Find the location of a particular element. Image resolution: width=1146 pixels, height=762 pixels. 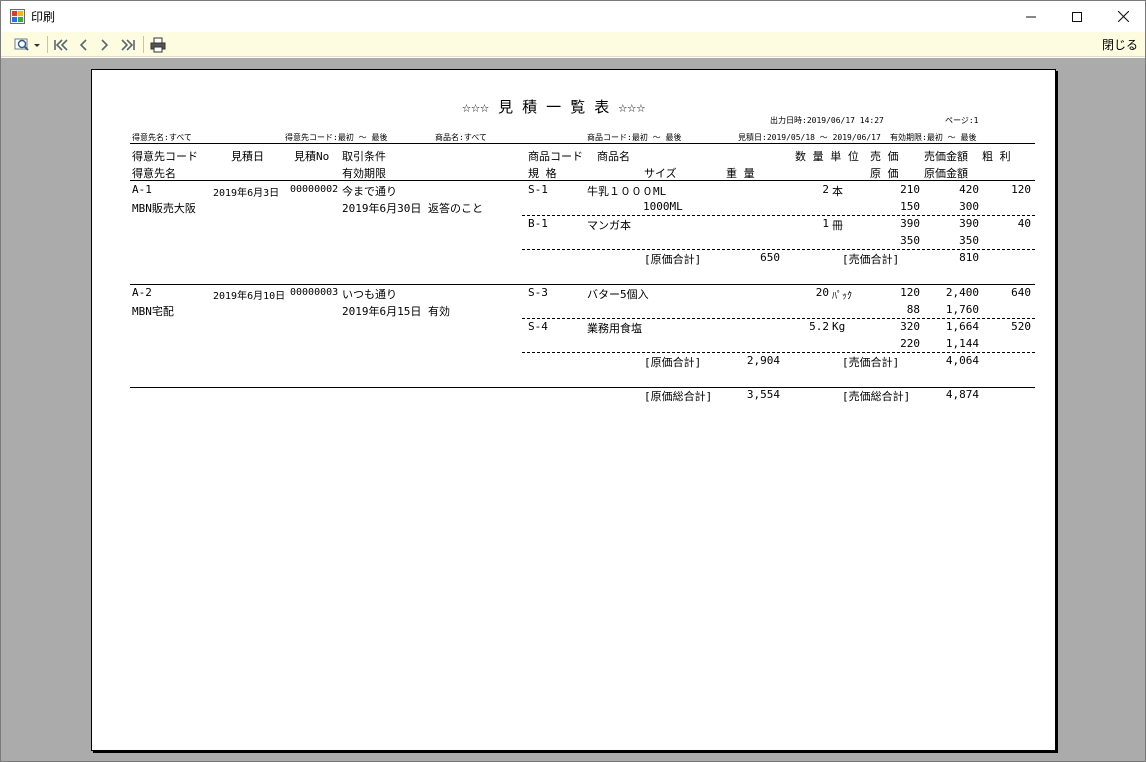

maximize-icon is located at coordinates (1077, 16).